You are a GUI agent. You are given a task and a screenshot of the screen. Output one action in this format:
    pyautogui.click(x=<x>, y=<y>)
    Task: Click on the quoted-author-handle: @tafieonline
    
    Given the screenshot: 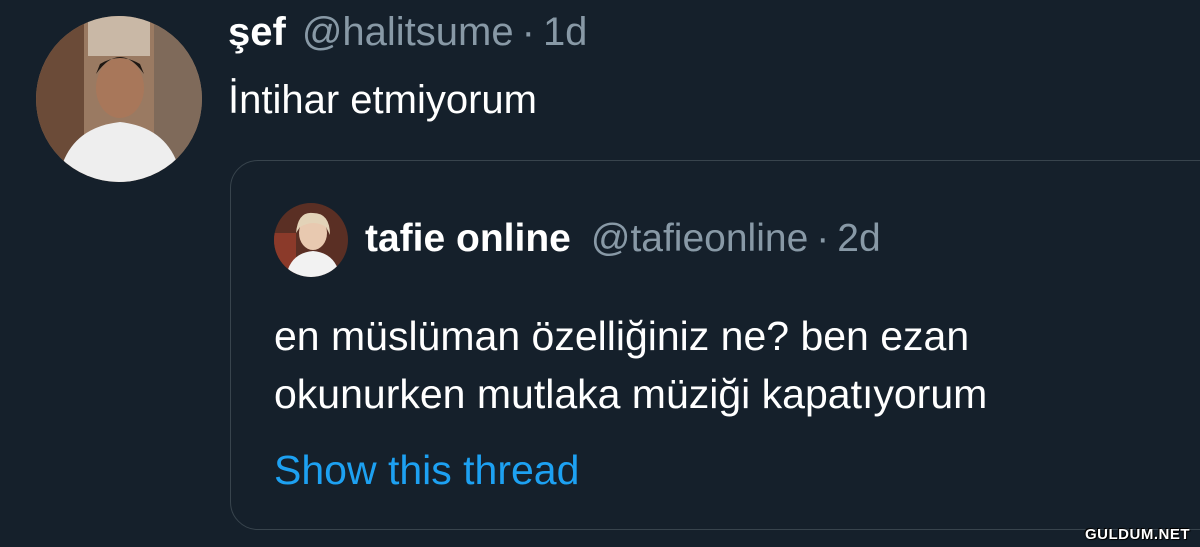 What is the action you would take?
    pyautogui.click(x=699, y=239)
    